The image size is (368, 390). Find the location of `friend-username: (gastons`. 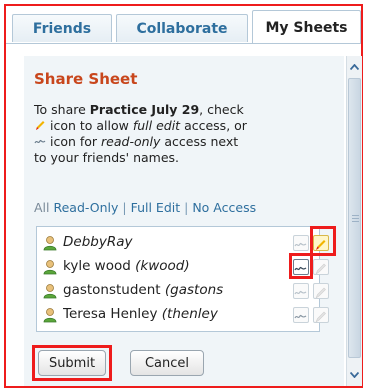

friend-username: (gastons is located at coordinates (194, 290).